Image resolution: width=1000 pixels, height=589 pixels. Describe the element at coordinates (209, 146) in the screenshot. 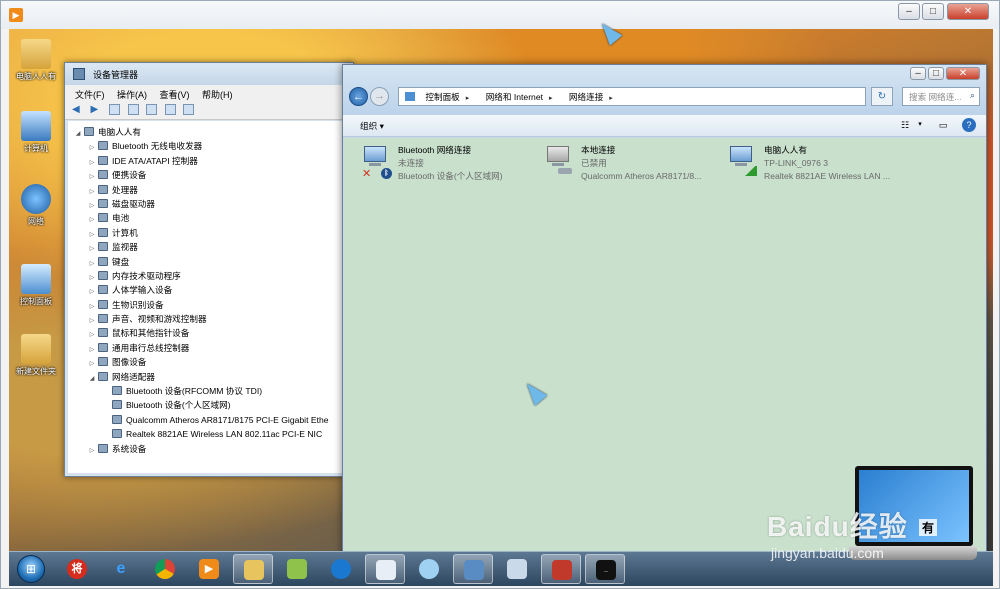

I see `tree-item: ▷ Bluetooth 无线电收发器` at that location.